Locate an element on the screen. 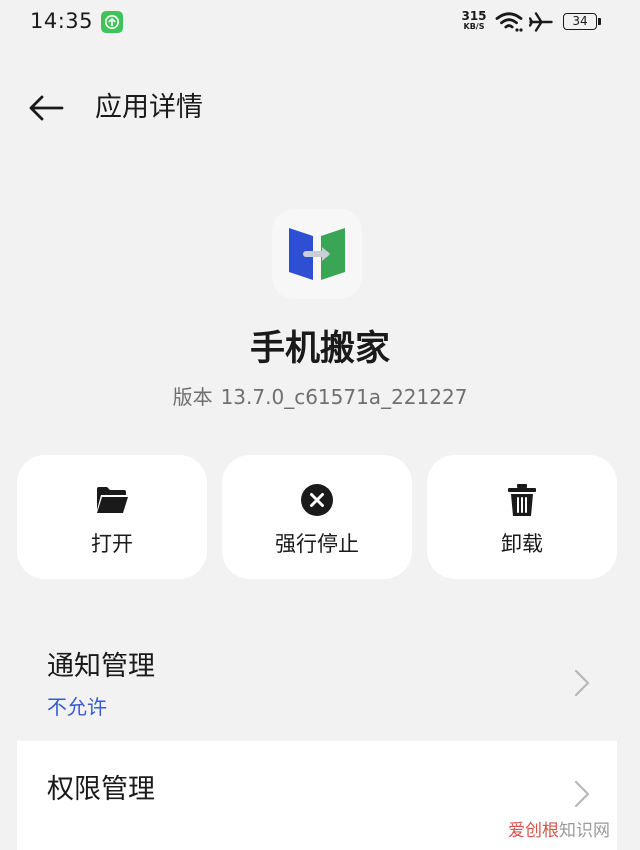  app-version: 版本 13.7.0_c61571a_221227 is located at coordinates (320, 397).